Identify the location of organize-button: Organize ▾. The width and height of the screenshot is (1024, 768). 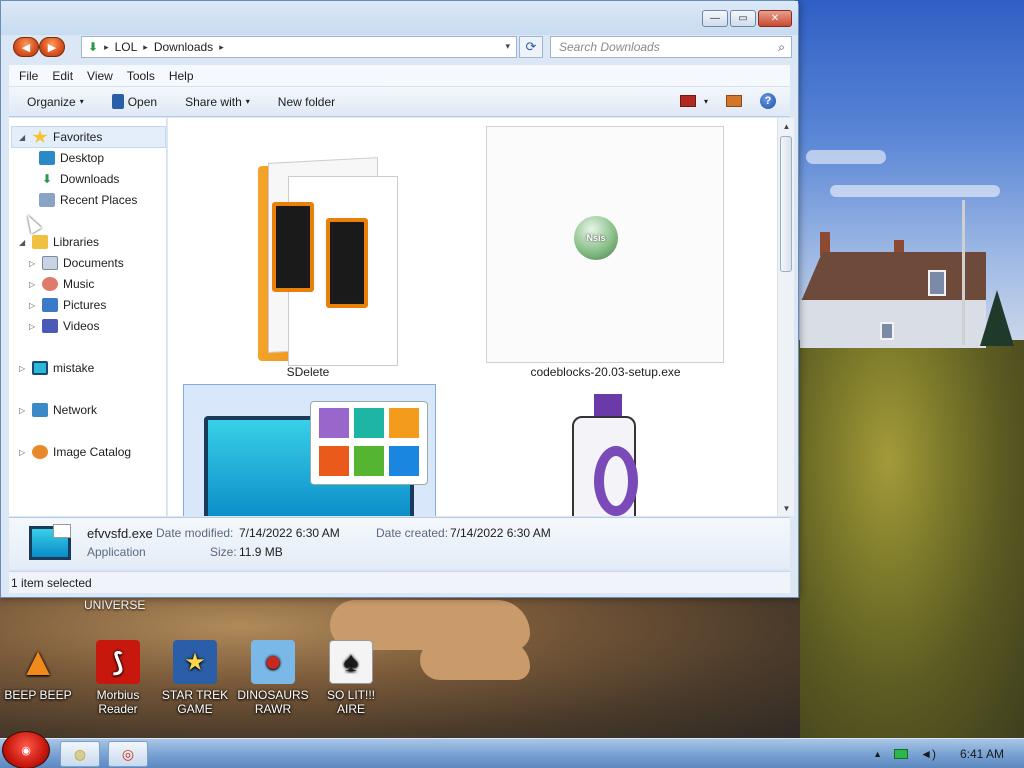
(55, 102).